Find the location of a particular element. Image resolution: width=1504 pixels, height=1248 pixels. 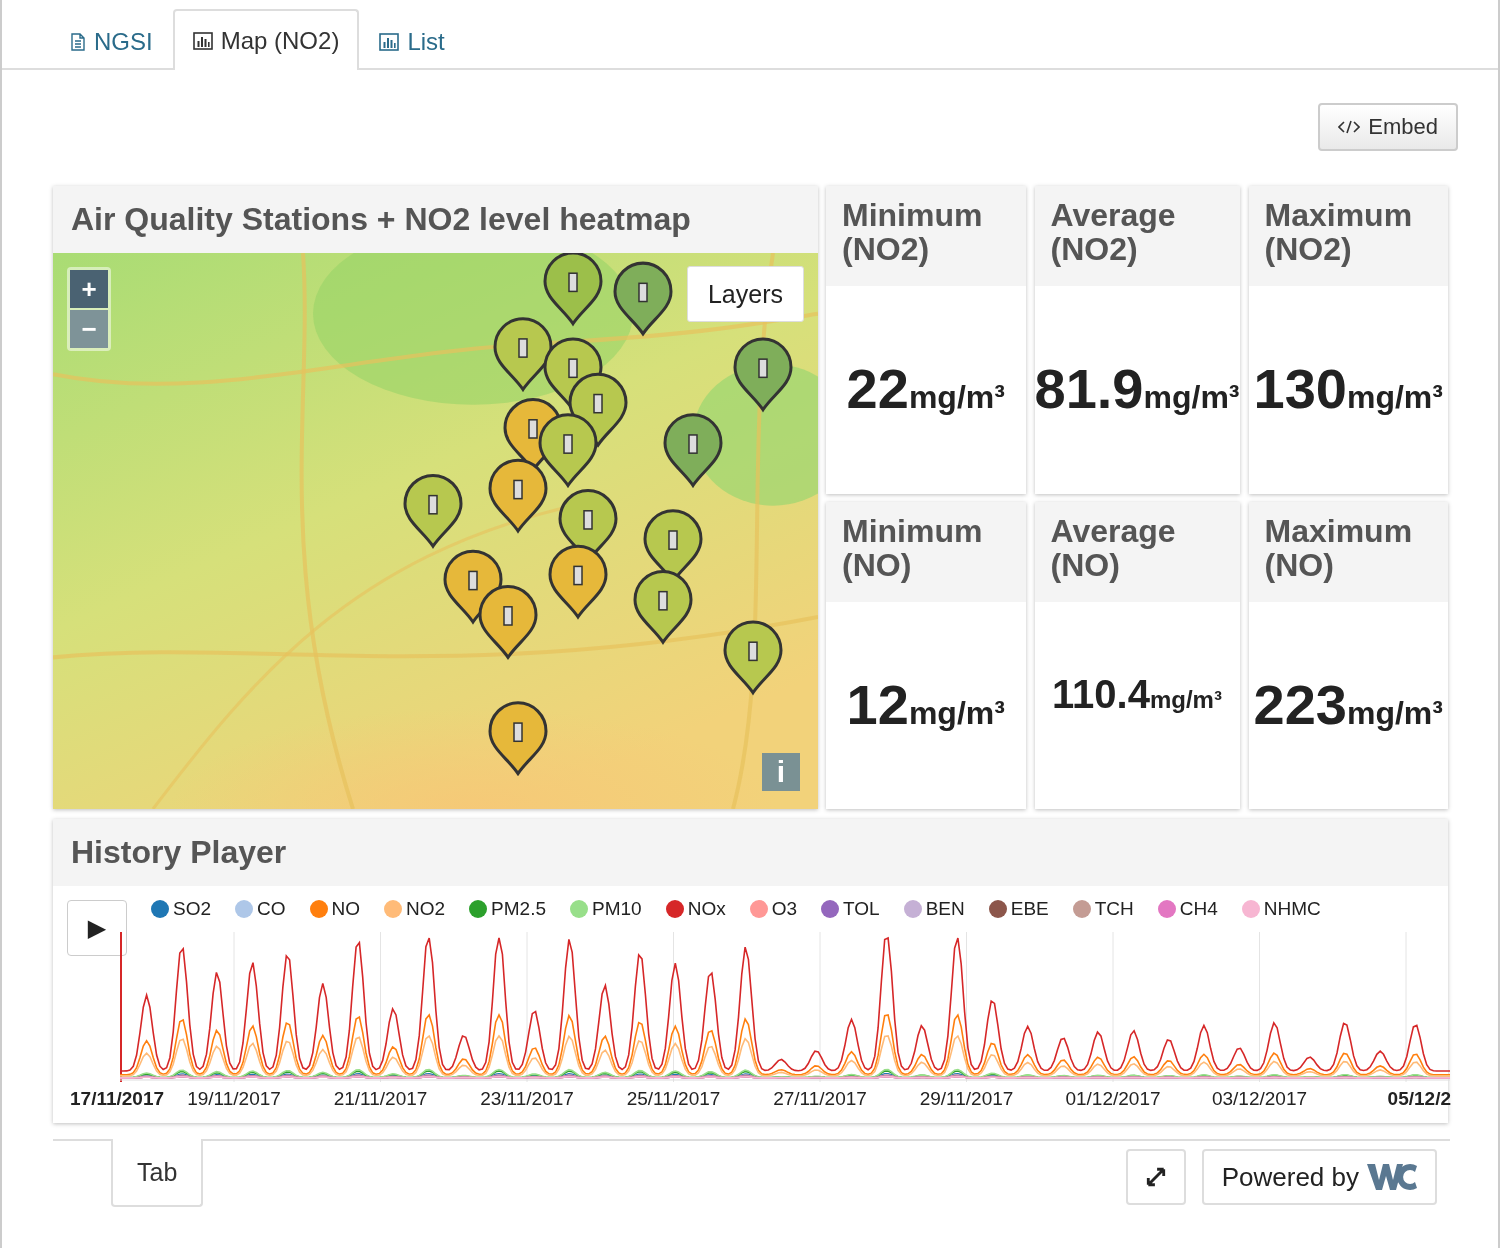

legend-label: TCH is located at coordinates (1114, 909).